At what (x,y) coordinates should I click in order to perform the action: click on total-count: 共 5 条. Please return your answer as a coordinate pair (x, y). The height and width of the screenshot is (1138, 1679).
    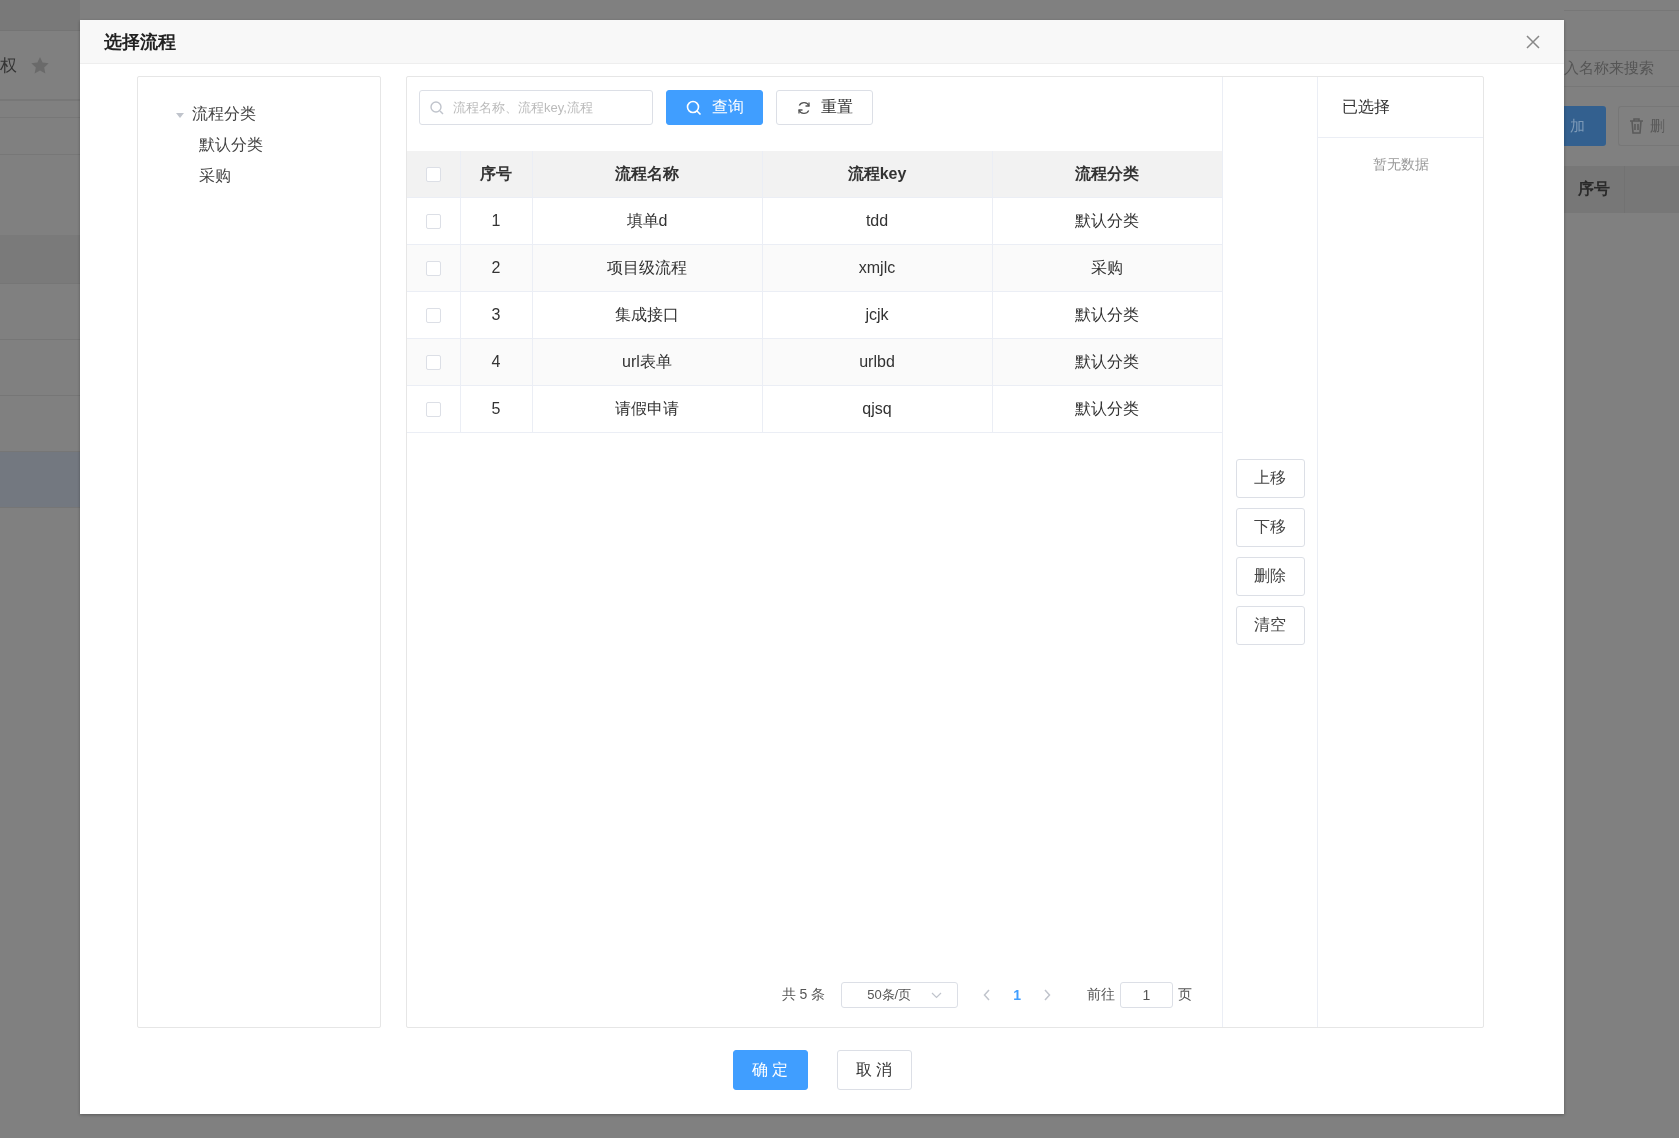
    Looking at the image, I should click on (803, 995).